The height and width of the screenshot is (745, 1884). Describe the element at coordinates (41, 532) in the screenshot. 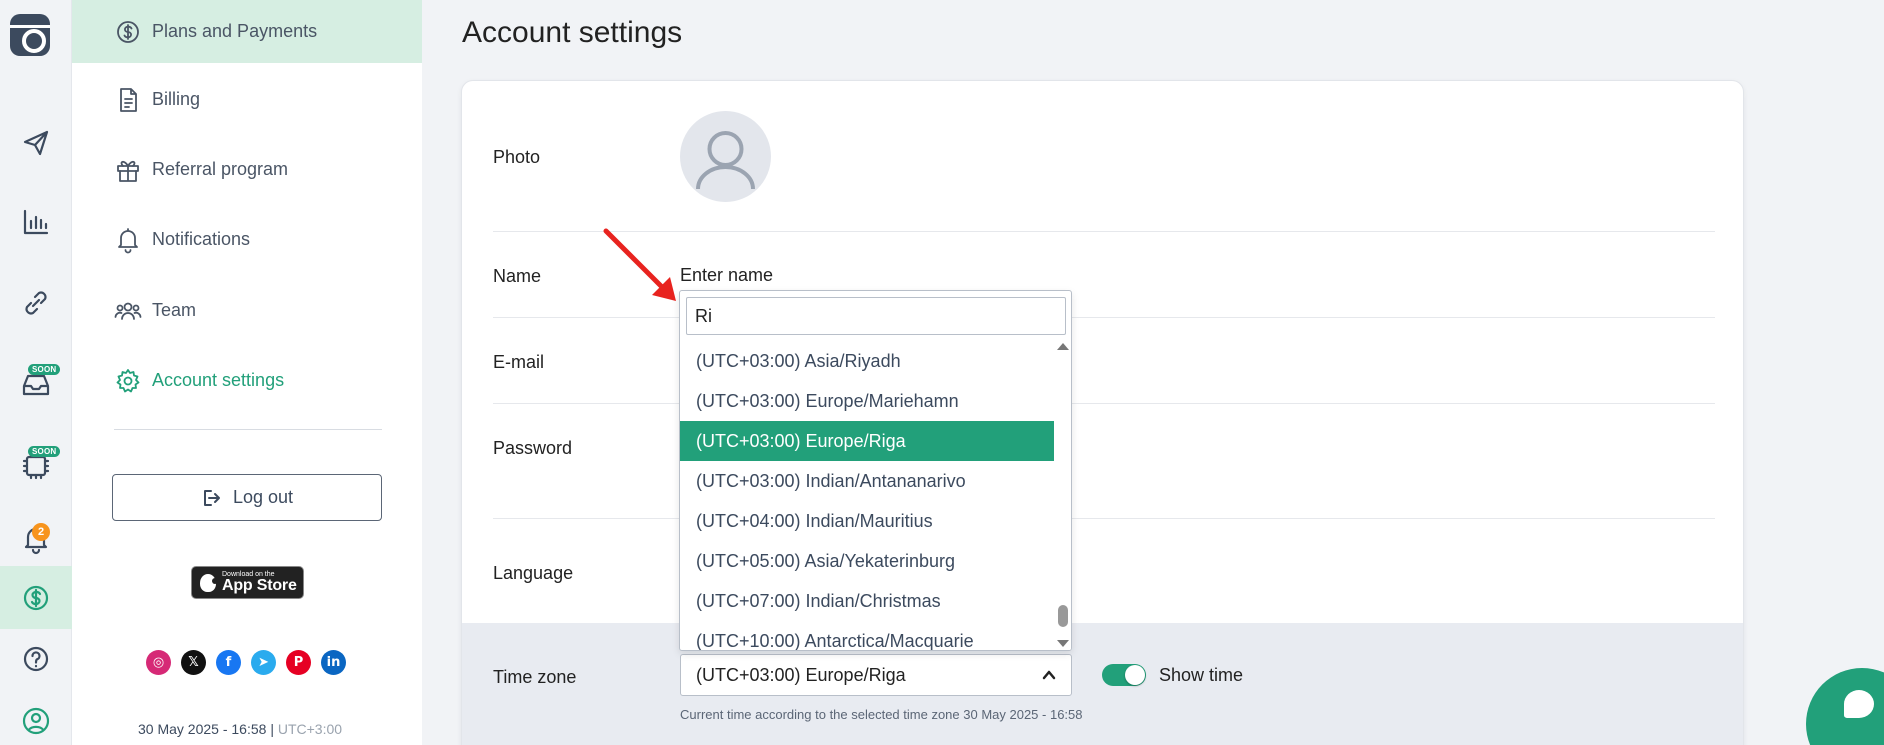

I see `notification-count-badge: 2` at that location.